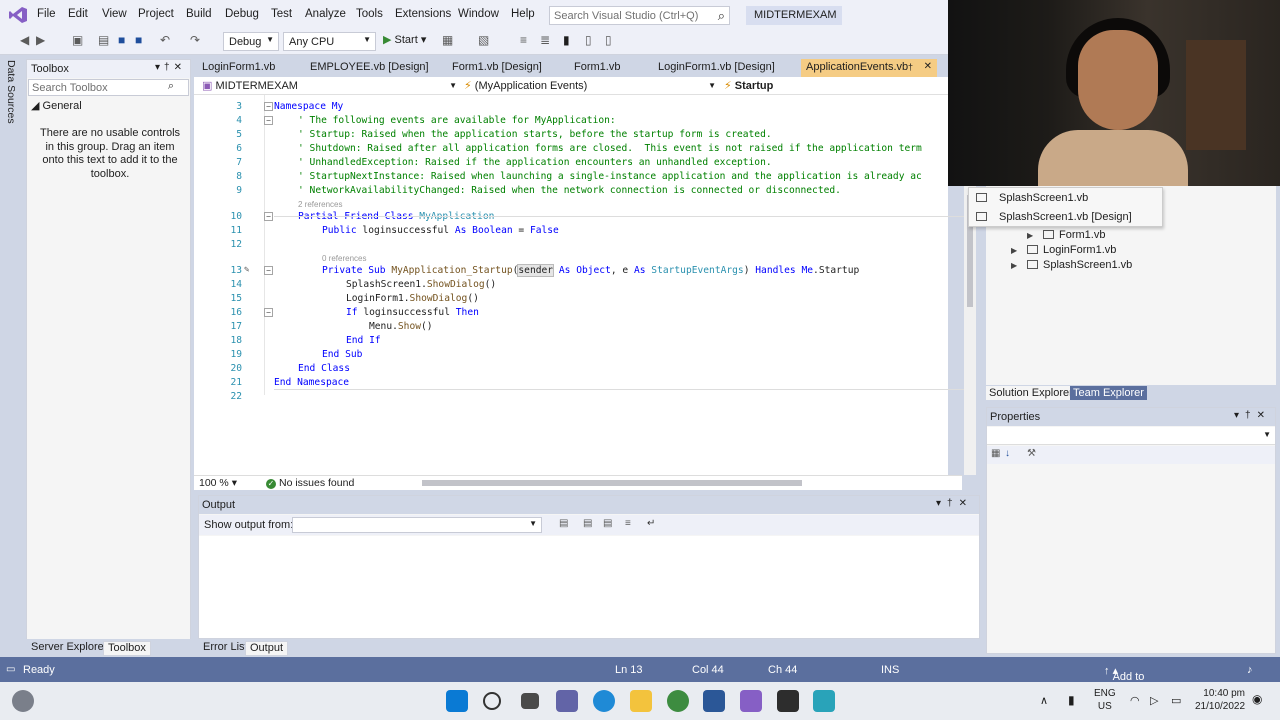  Describe the element at coordinates (492, 701) in the screenshot. I see `search-icon` at that location.